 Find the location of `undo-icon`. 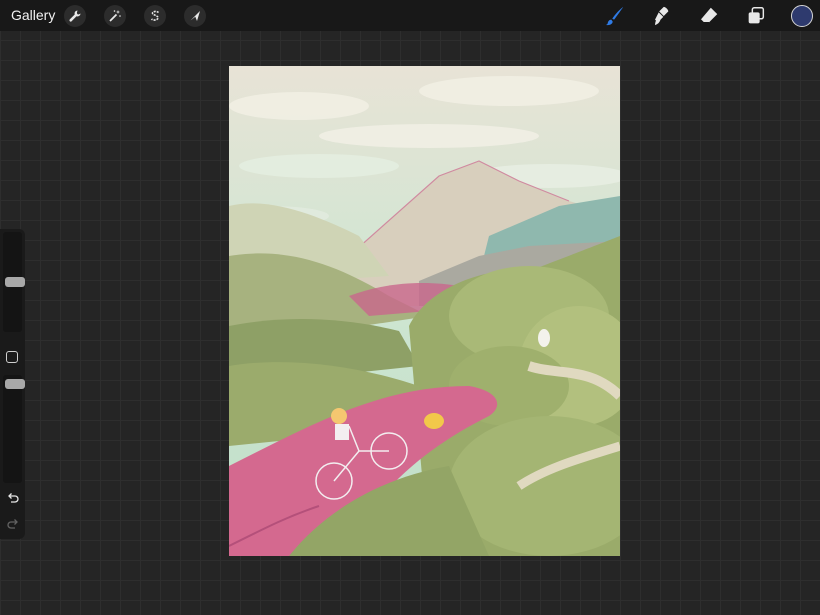

undo-icon is located at coordinates (13, 498).